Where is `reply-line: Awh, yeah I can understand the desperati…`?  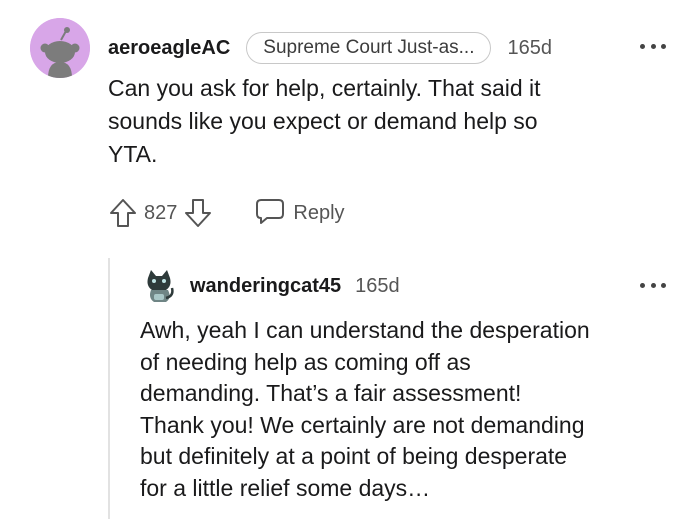
reply-line: Awh, yeah I can understand the desperati… is located at coordinates (365, 330).